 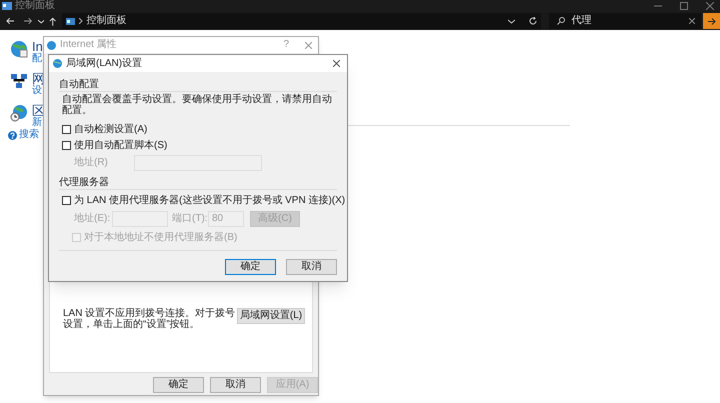 What do you see at coordinates (106, 21) in the screenshot?
I see `address-text: 控制面板` at bounding box center [106, 21].